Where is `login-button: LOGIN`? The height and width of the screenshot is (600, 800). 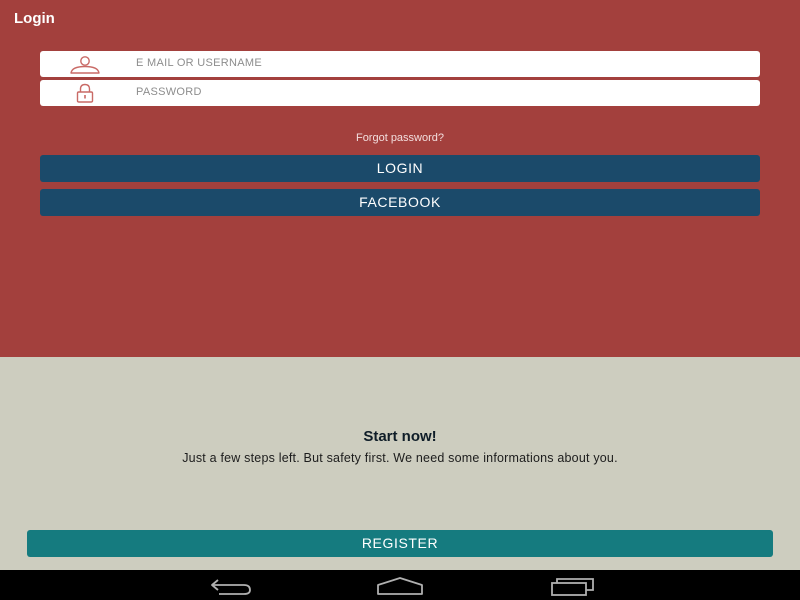
login-button: LOGIN is located at coordinates (400, 168).